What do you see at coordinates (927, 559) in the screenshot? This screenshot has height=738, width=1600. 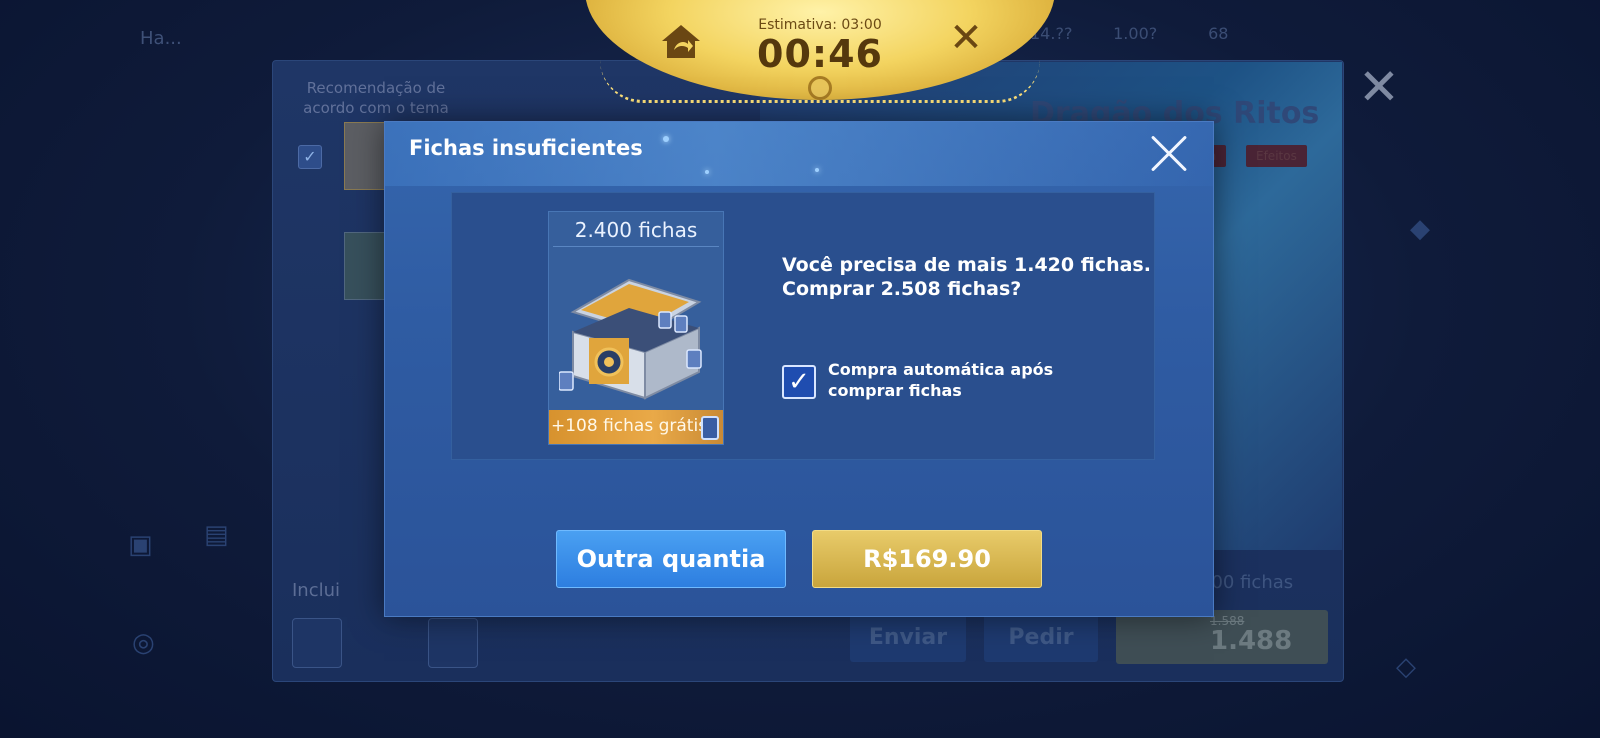 I see `buy-button: R$169.90` at bounding box center [927, 559].